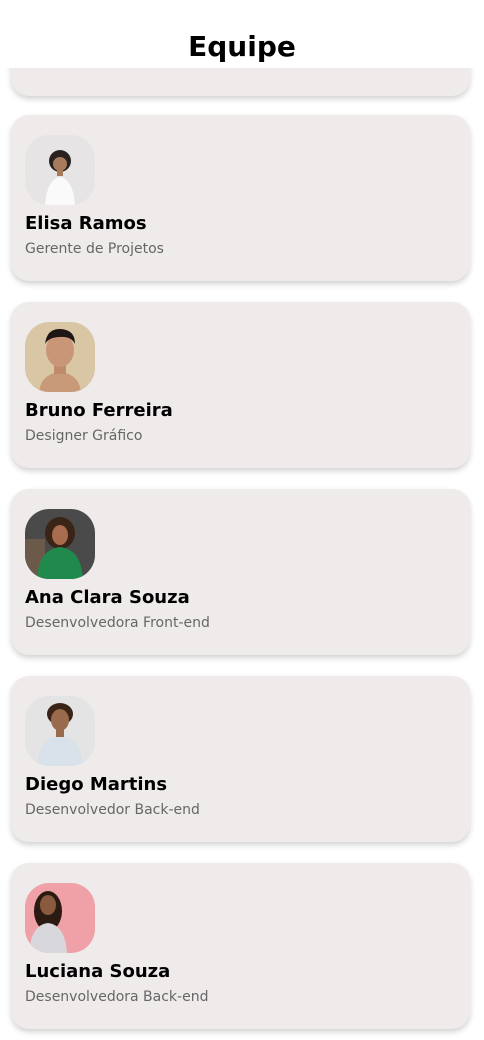  Describe the element at coordinates (112, 810) in the screenshot. I see `member-role: Desenvolvedor Back-end` at that location.